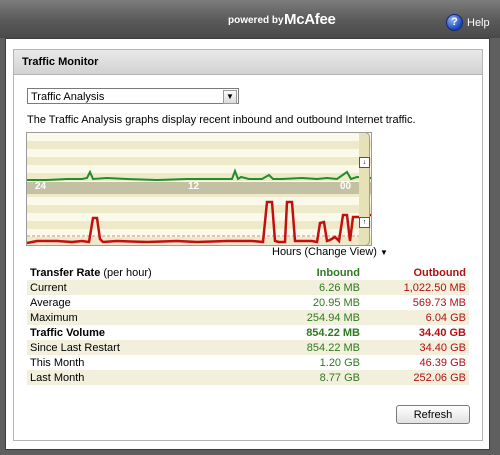  Describe the element at coordinates (416, 287) in the screenshot. I see `outbound-value: 1,022.50 MB` at that location.